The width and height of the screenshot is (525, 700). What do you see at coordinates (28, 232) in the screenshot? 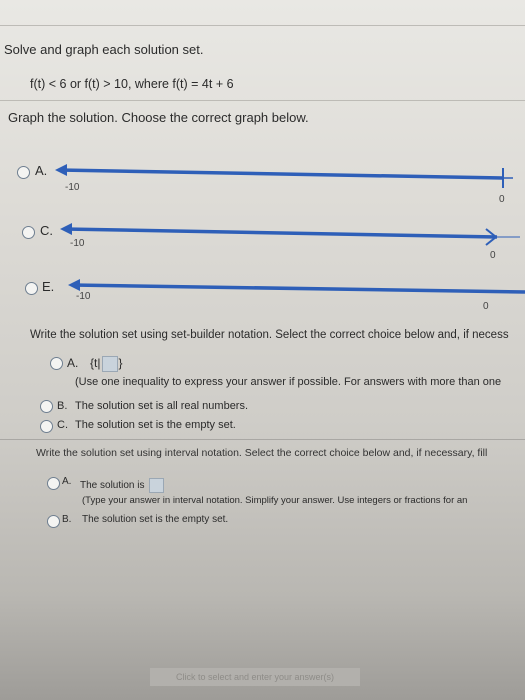
I see `radio-option-c` at bounding box center [28, 232].